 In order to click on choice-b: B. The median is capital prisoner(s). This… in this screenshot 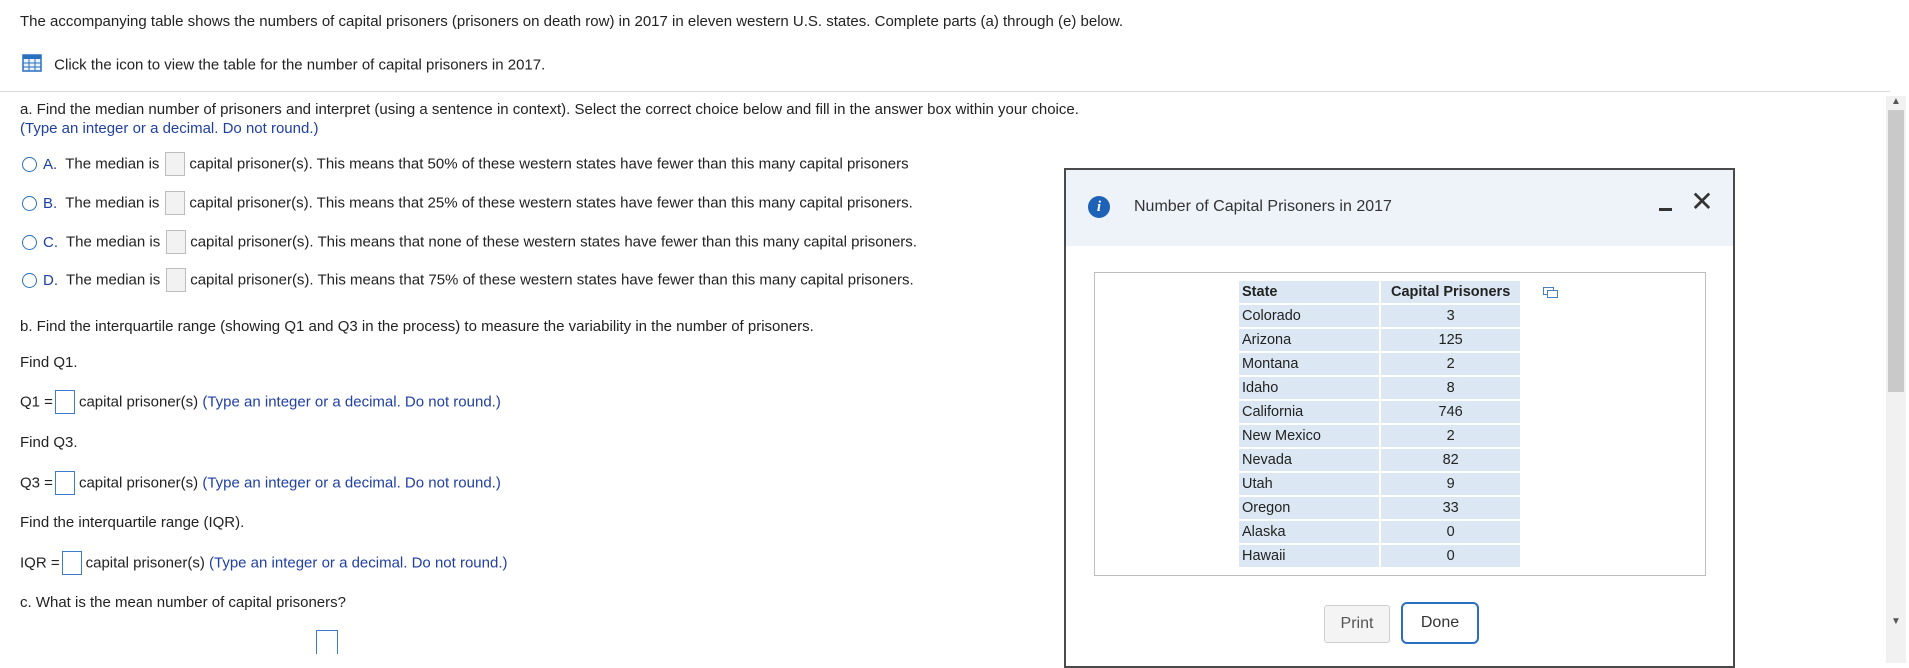, I will do `click(467, 203)`.